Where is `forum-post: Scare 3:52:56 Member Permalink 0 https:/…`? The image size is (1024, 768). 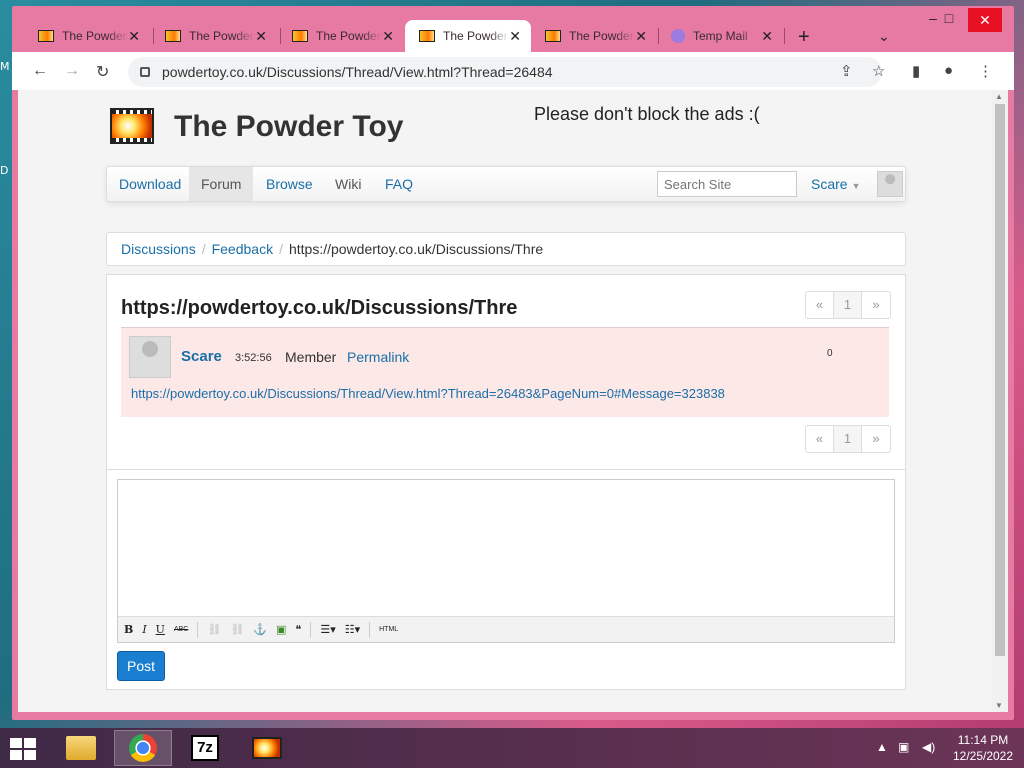
forum-post: Scare 3:52:56 Member Permalink 0 https:/… is located at coordinates (505, 372).